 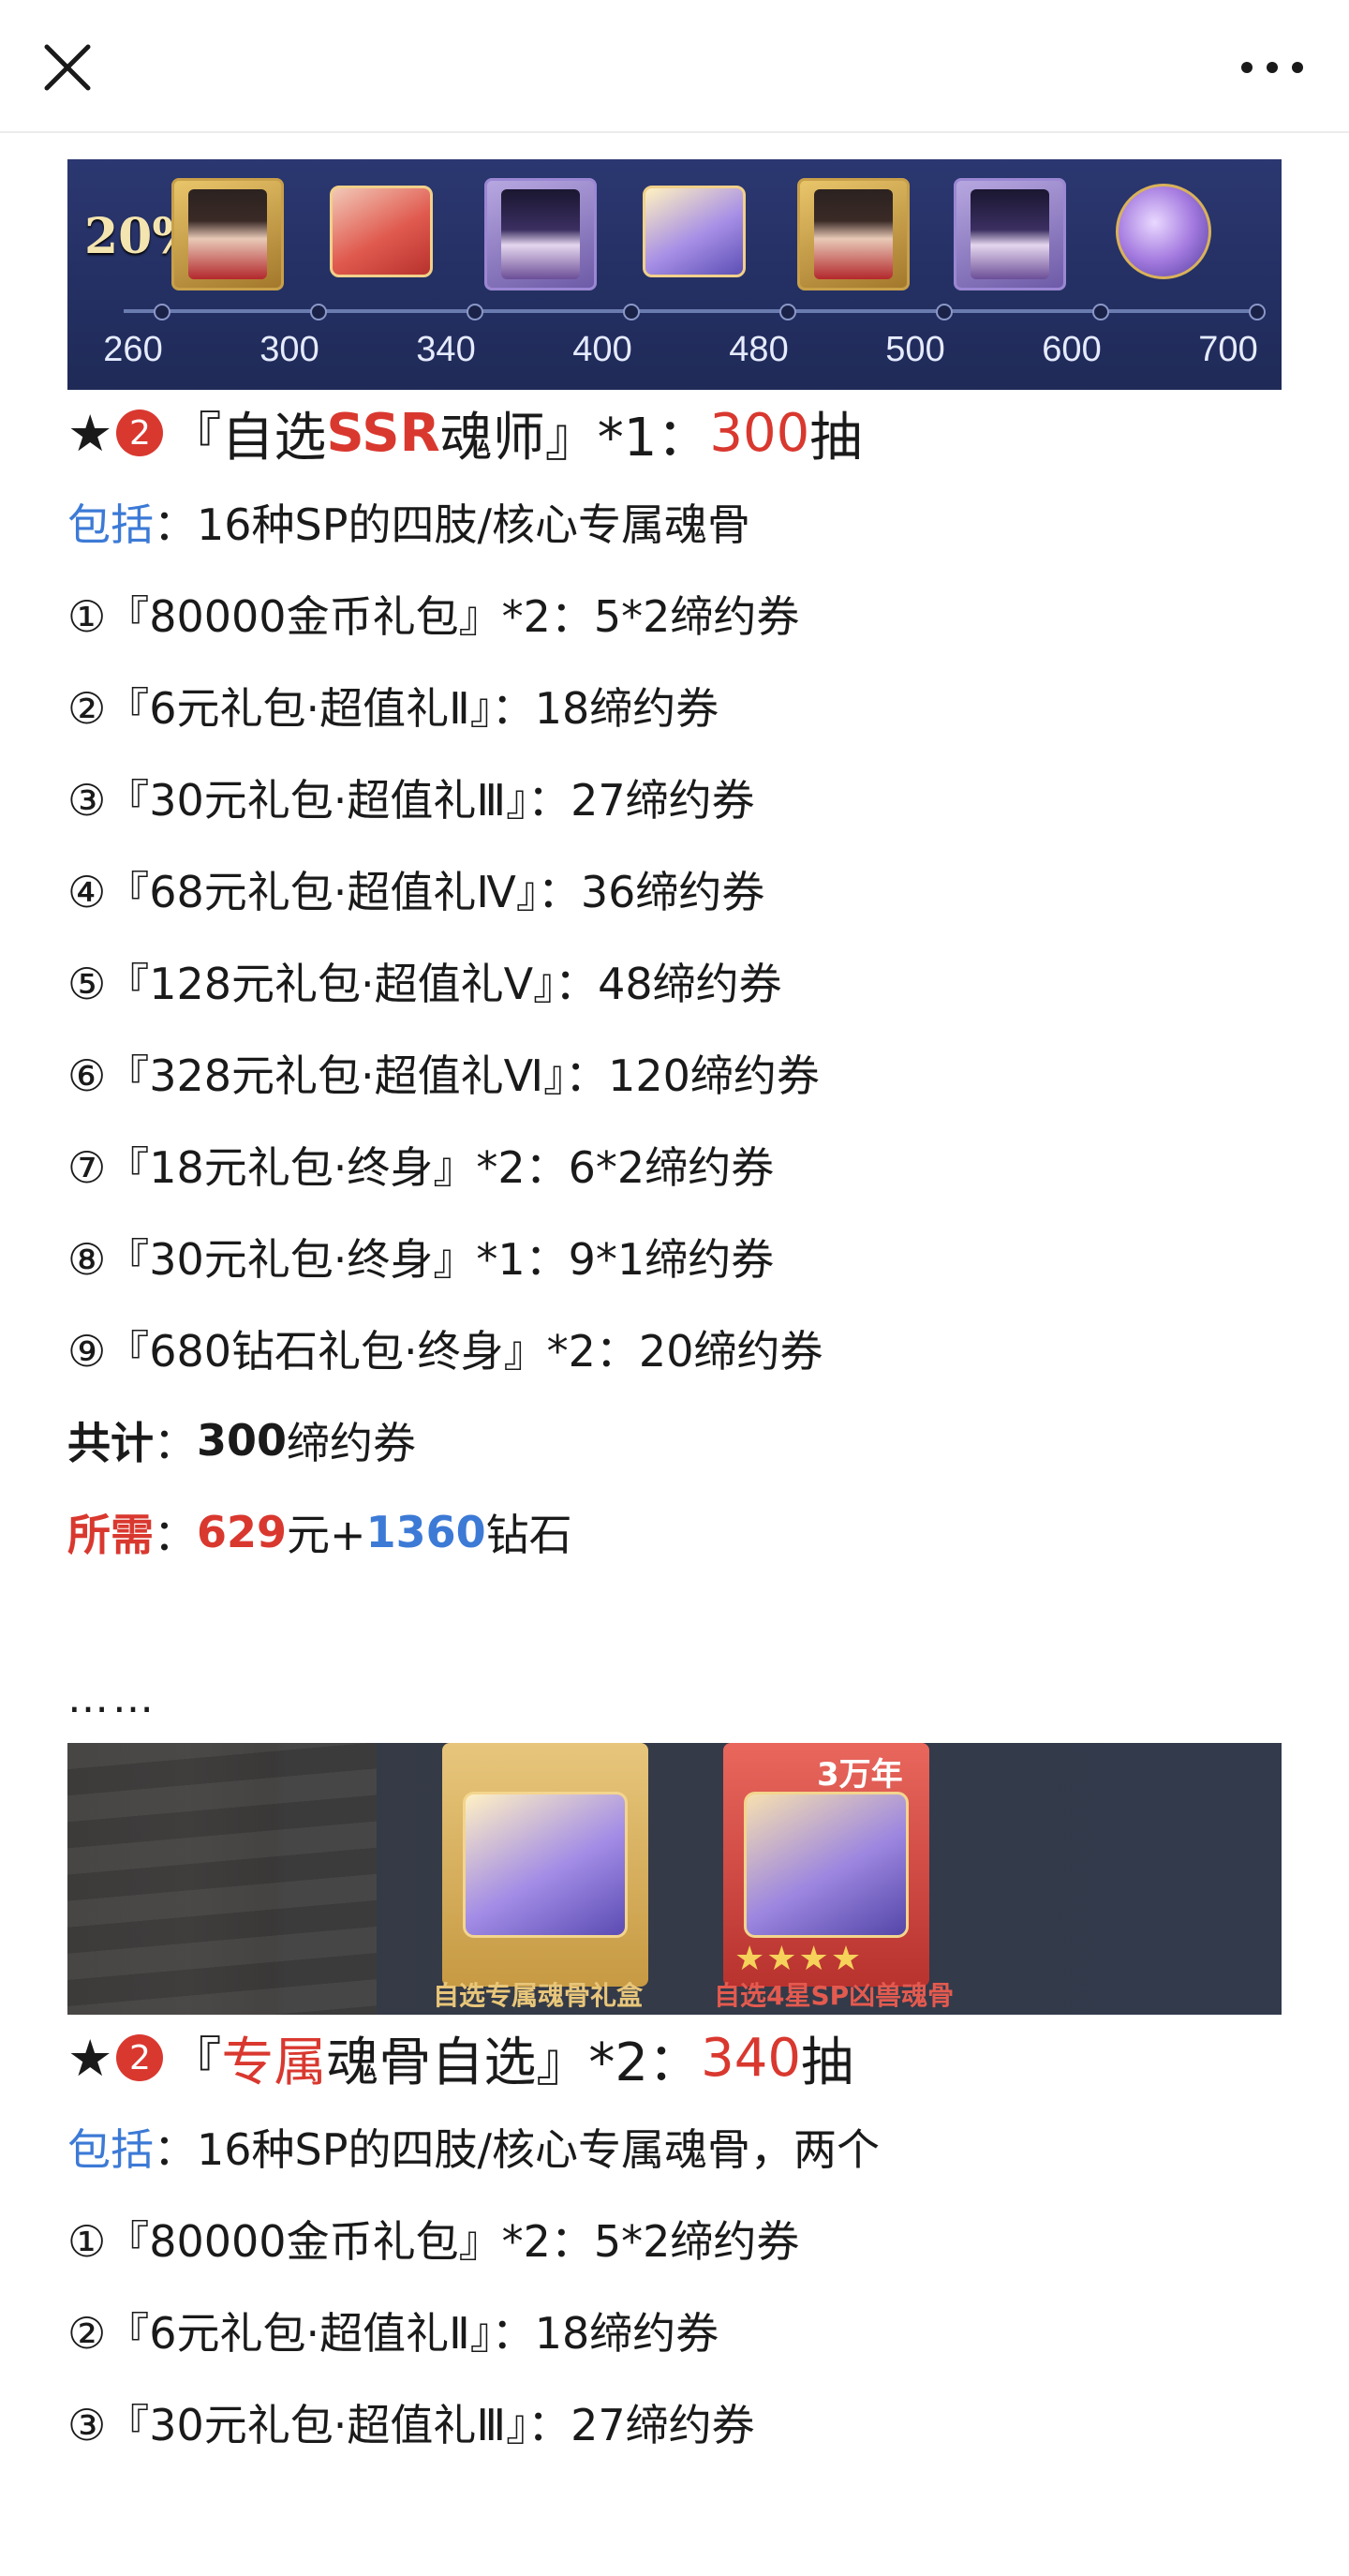 I want to click on includes-text: ：16种SP的四肢/核心专属魂骨, so click(x=452, y=524).